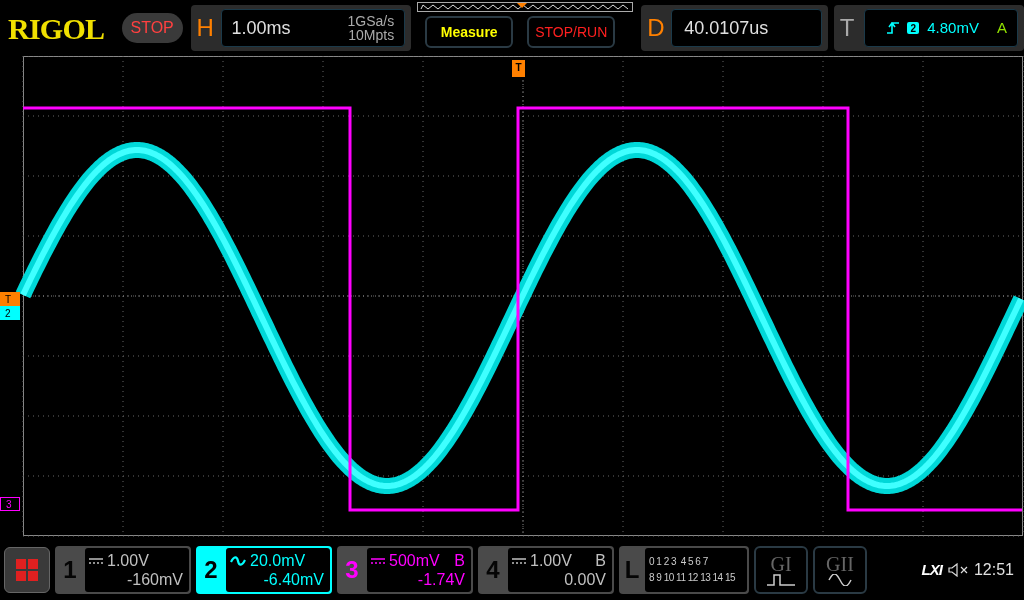  I want to click on menu-button, so click(27, 570).